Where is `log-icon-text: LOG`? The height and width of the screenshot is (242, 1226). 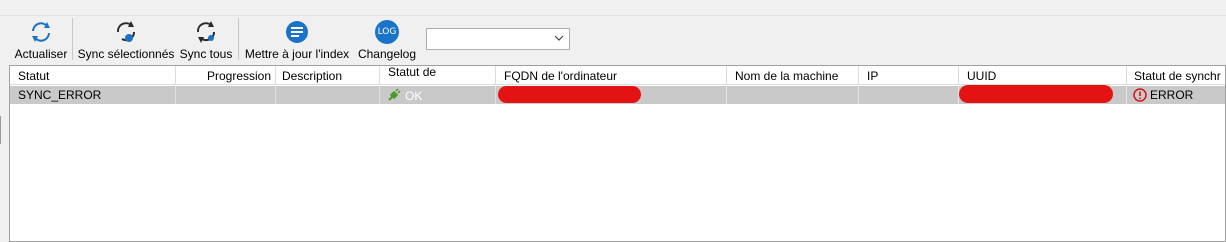 log-icon-text: LOG is located at coordinates (387, 32).